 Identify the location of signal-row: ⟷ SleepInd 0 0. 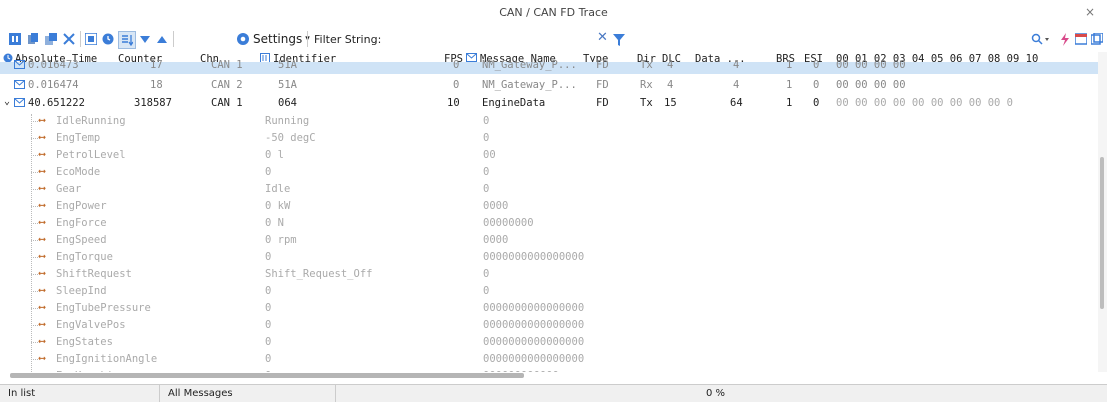
(553, 291).